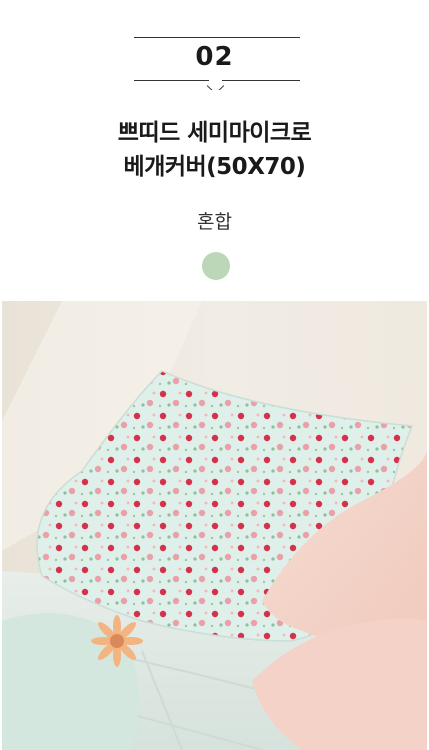  Describe the element at coordinates (214, 133) in the screenshot. I see `product-title-line1: 쁘띠드 세미마이크로` at that location.